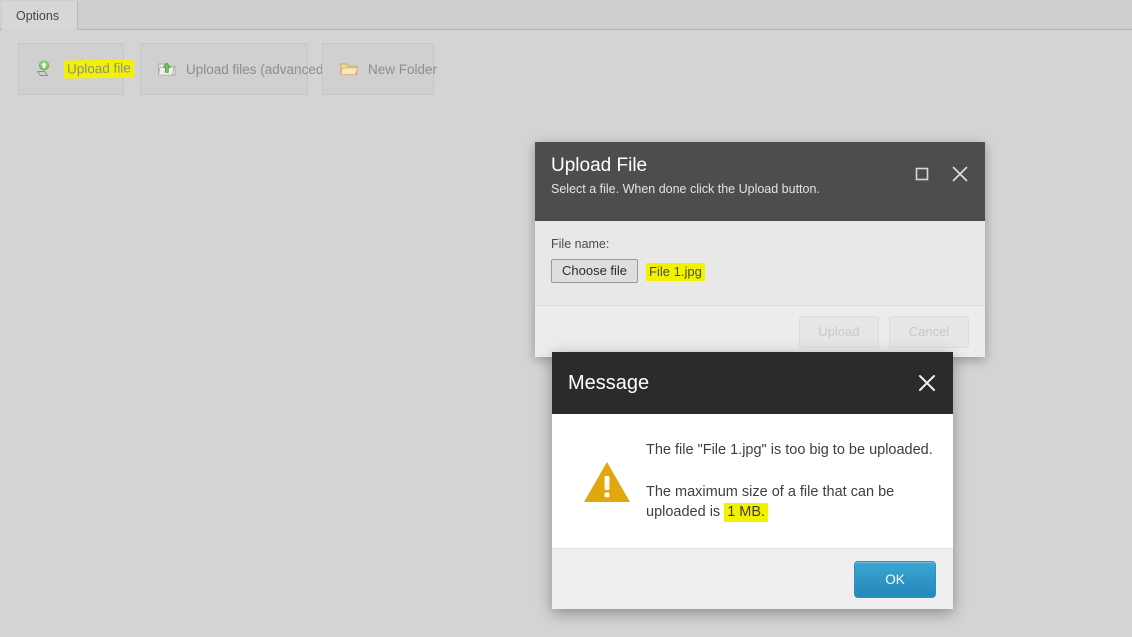  What do you see at coordinates (895, 579) in the screenshot?
I see `ok-button: OK` at bounding box center [895, 579].